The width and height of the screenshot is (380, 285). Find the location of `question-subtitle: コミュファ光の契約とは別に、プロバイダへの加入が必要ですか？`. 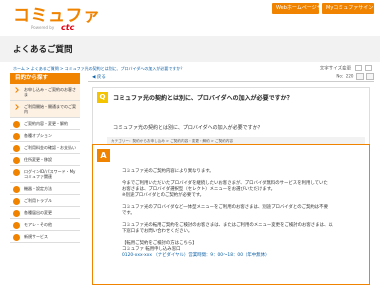

question-subtitle: コミュファ光の契約とは別に、プロバイダへの加入が必要ですか？ is located at coordinates (188, 128).